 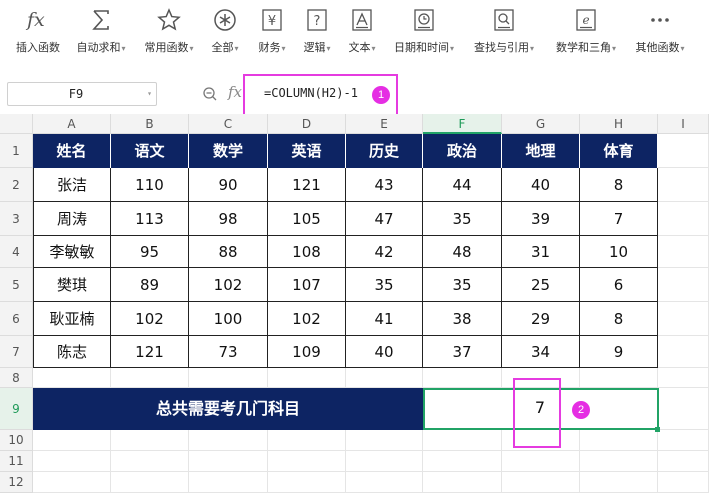 What do you see at coordinates (16, 319) in the screenshot?
I see `row-header-6: 6` at bounding box center [16, 319].